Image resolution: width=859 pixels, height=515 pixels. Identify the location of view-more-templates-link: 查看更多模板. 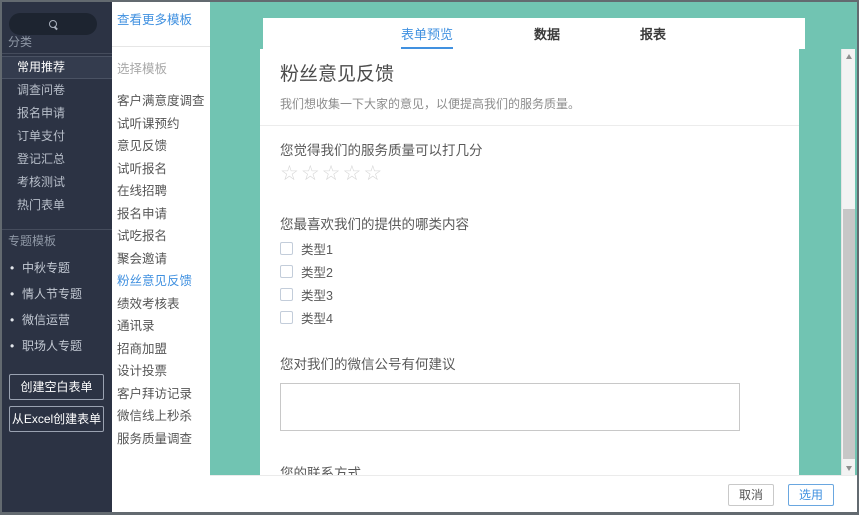
(154, 20).